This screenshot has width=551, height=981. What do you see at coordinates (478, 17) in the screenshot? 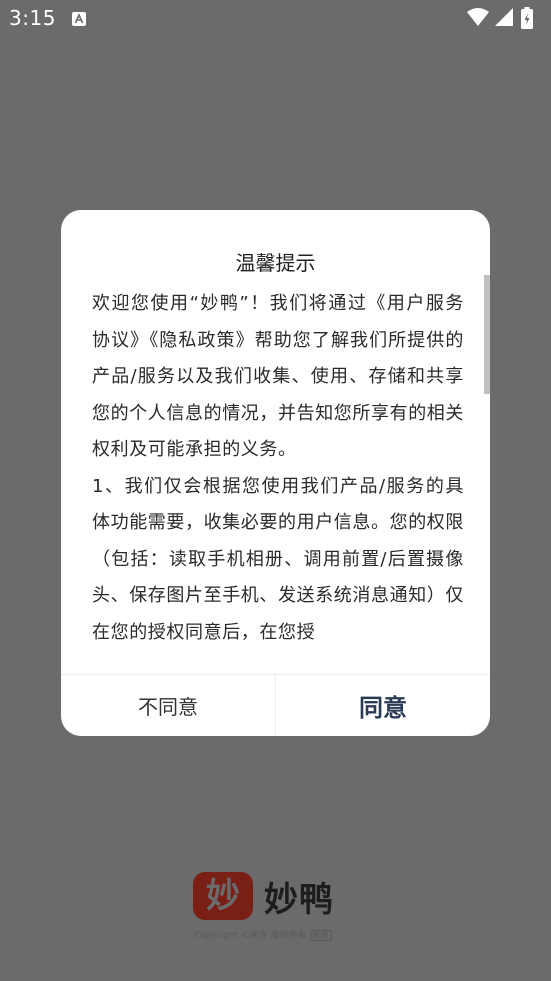
I see `wifi-icon` at bounding box center [478, 17].